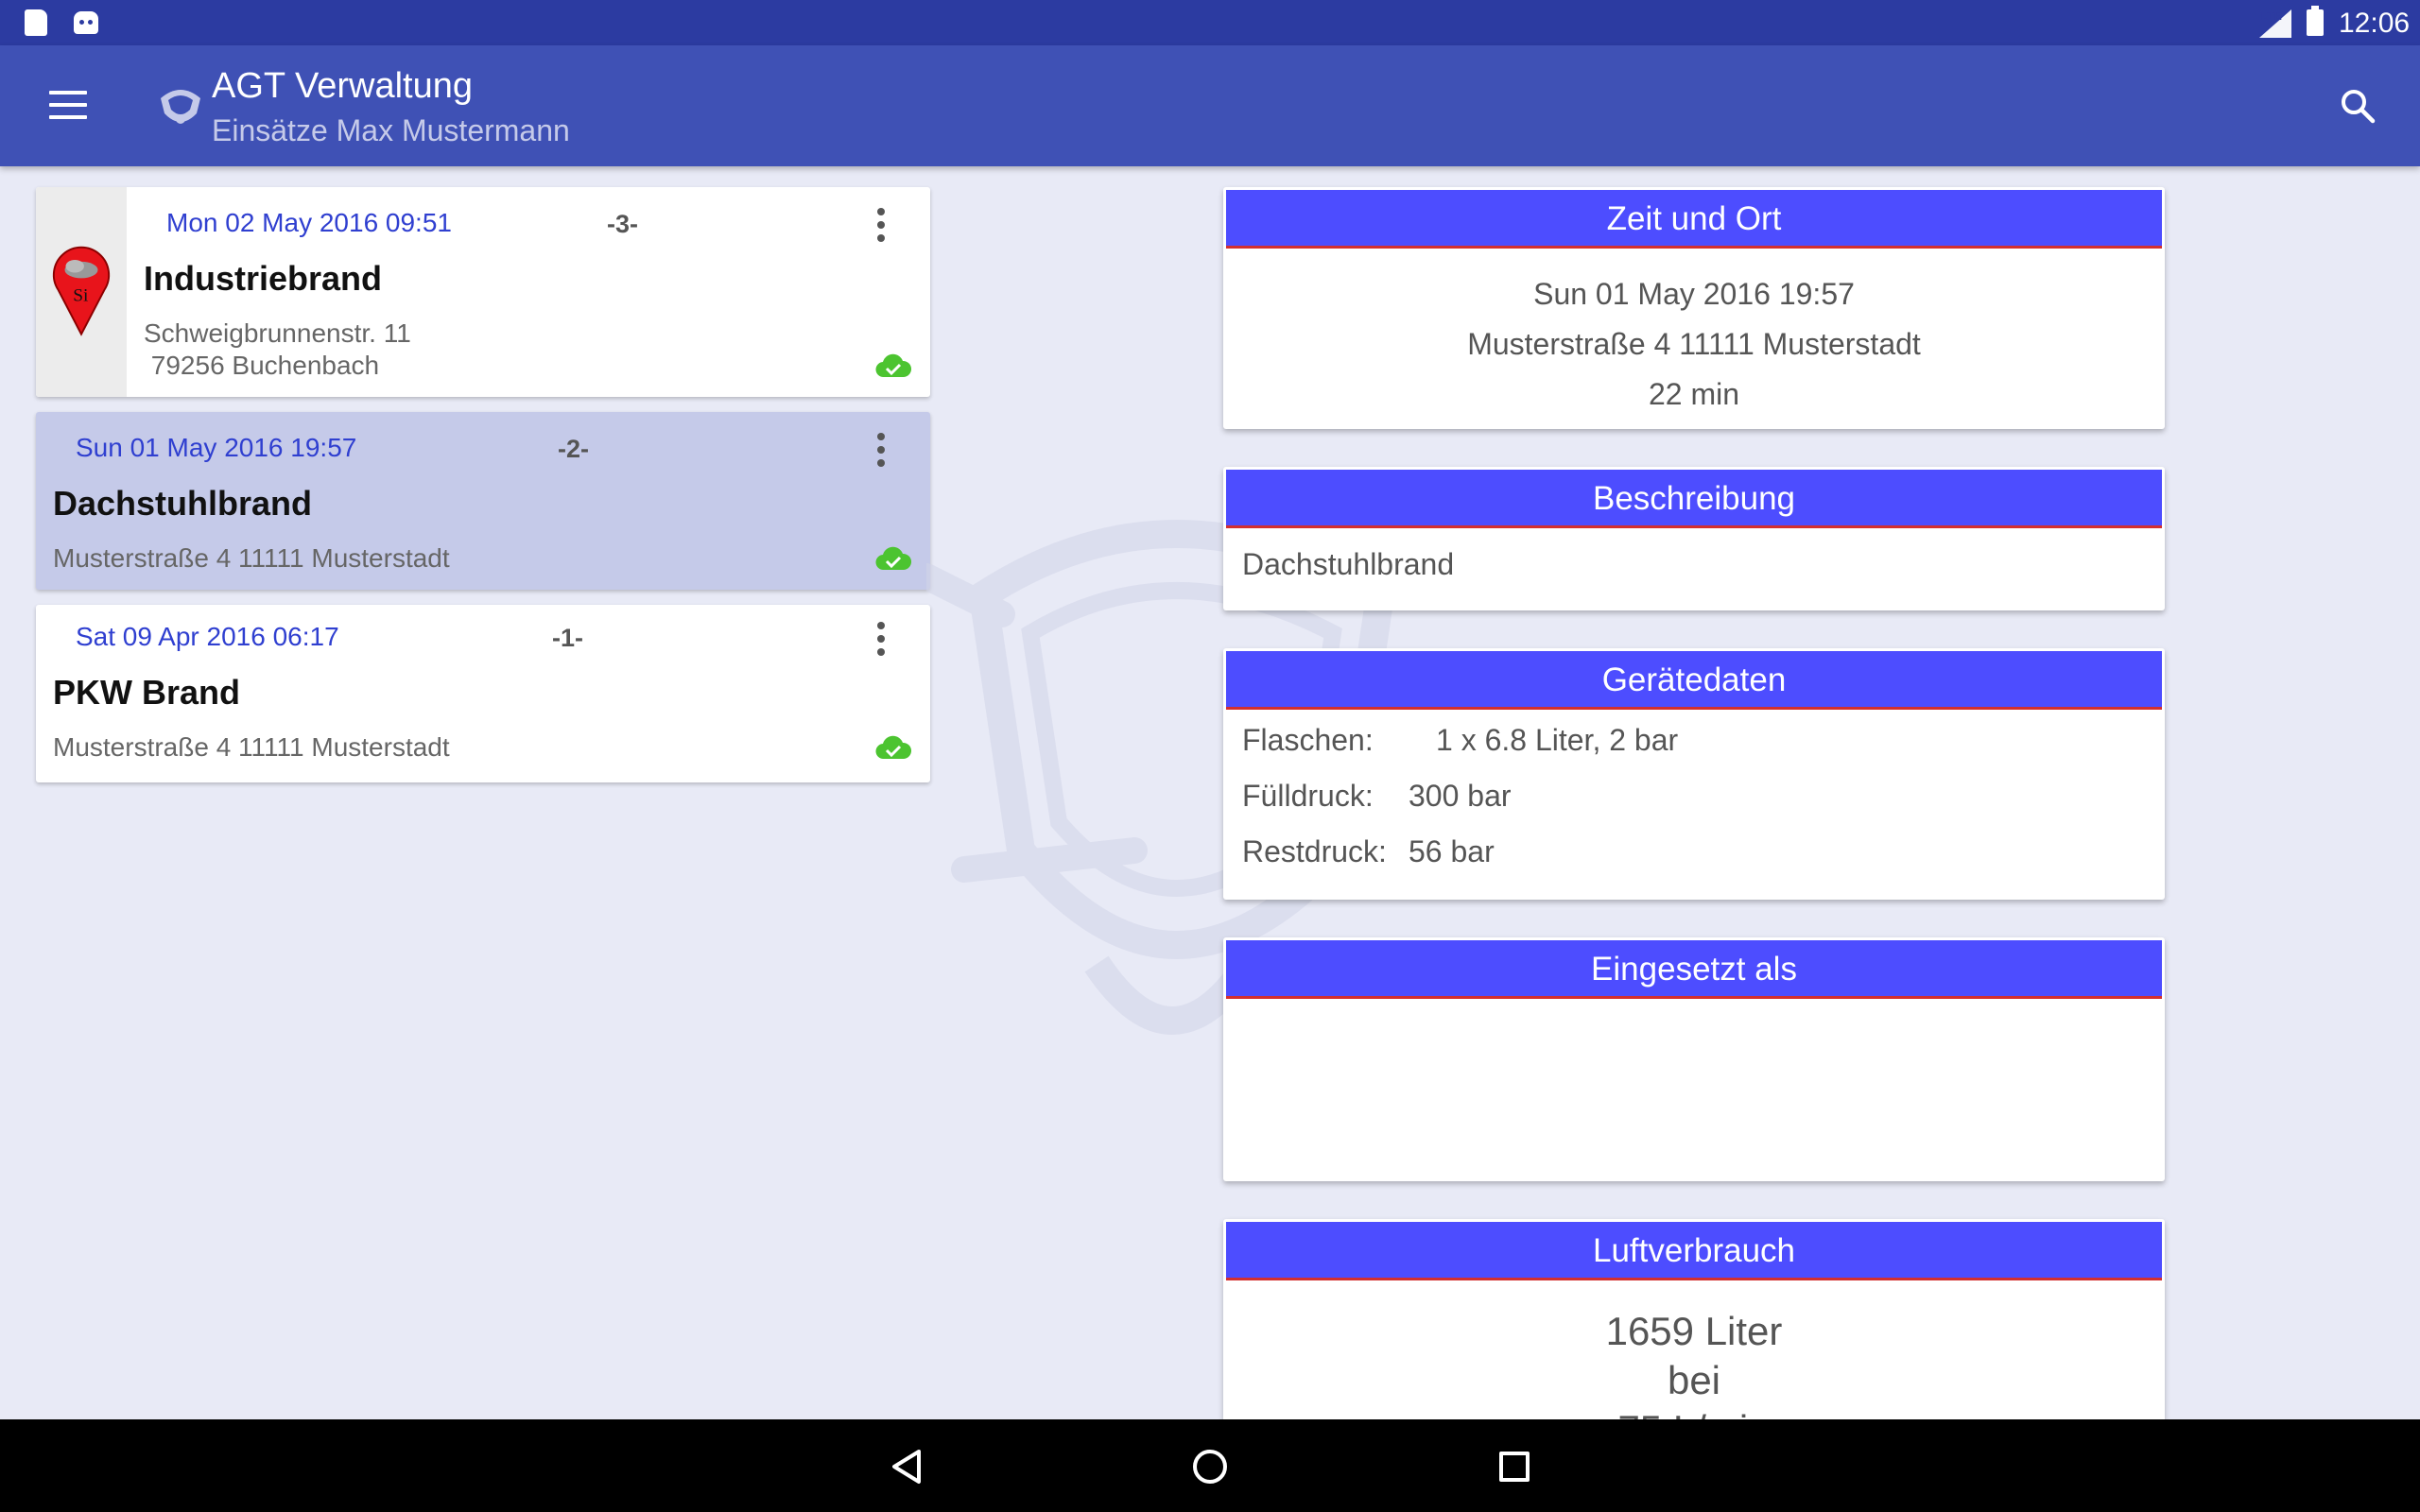 Image resolution: width=2420 pixels, height=1512 pixels. What do you see at coordinates (2375, 23) in the screenshot?
I see `status-clock: 12:06` at bounding box center [2375, 23].